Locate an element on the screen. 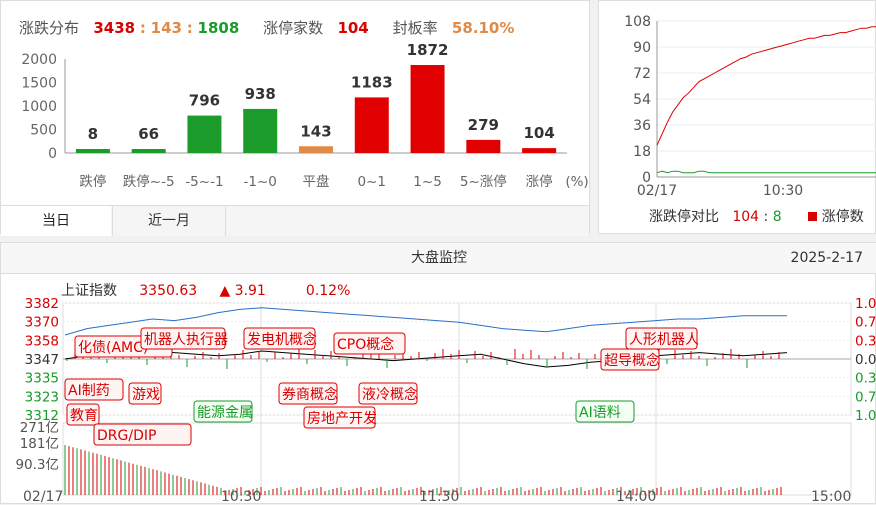  concept-tag-label: 教育 is located at coordinates (84, 416).